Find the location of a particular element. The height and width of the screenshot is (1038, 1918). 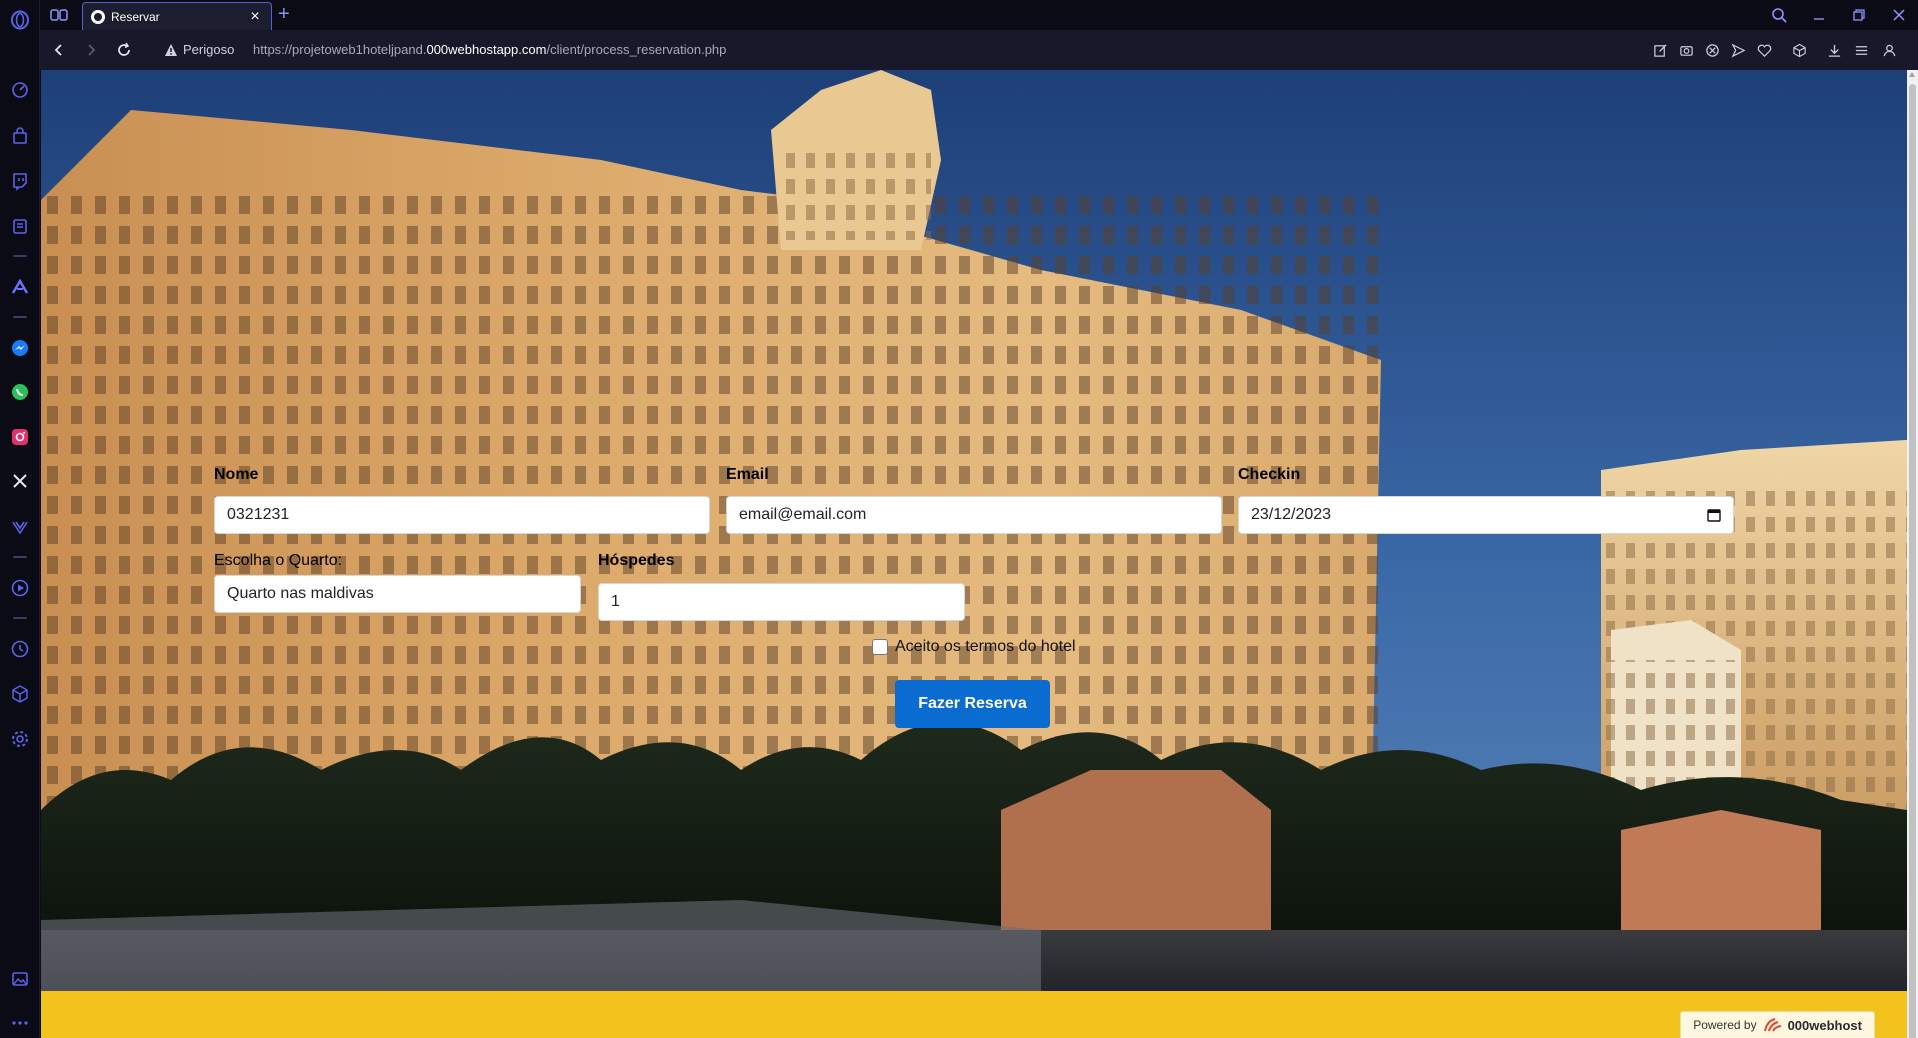

settings-icon is located at coordinates (20, 739).